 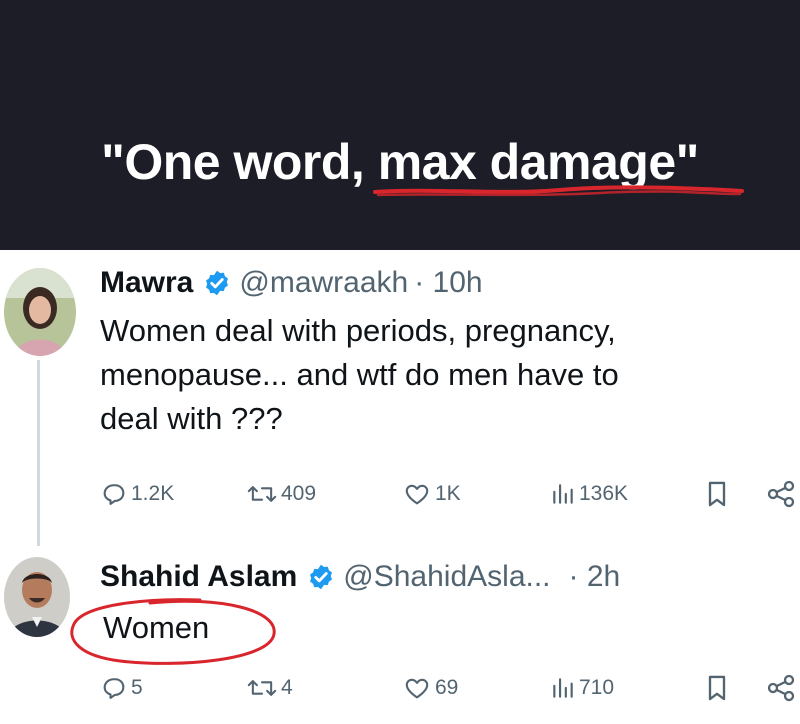 I want to click on tweet1-handle: @mawraakh, so click(x=323, y=283).